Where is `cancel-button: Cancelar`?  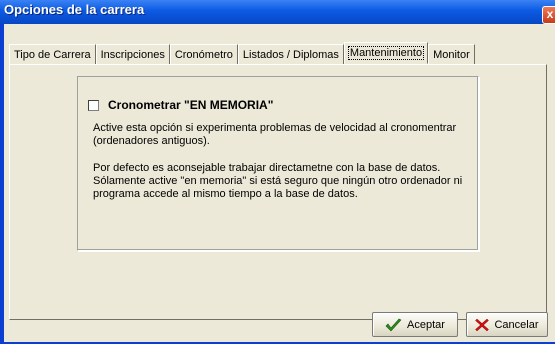 cancel-button: Cancelar is located at coordinates (507, 324).